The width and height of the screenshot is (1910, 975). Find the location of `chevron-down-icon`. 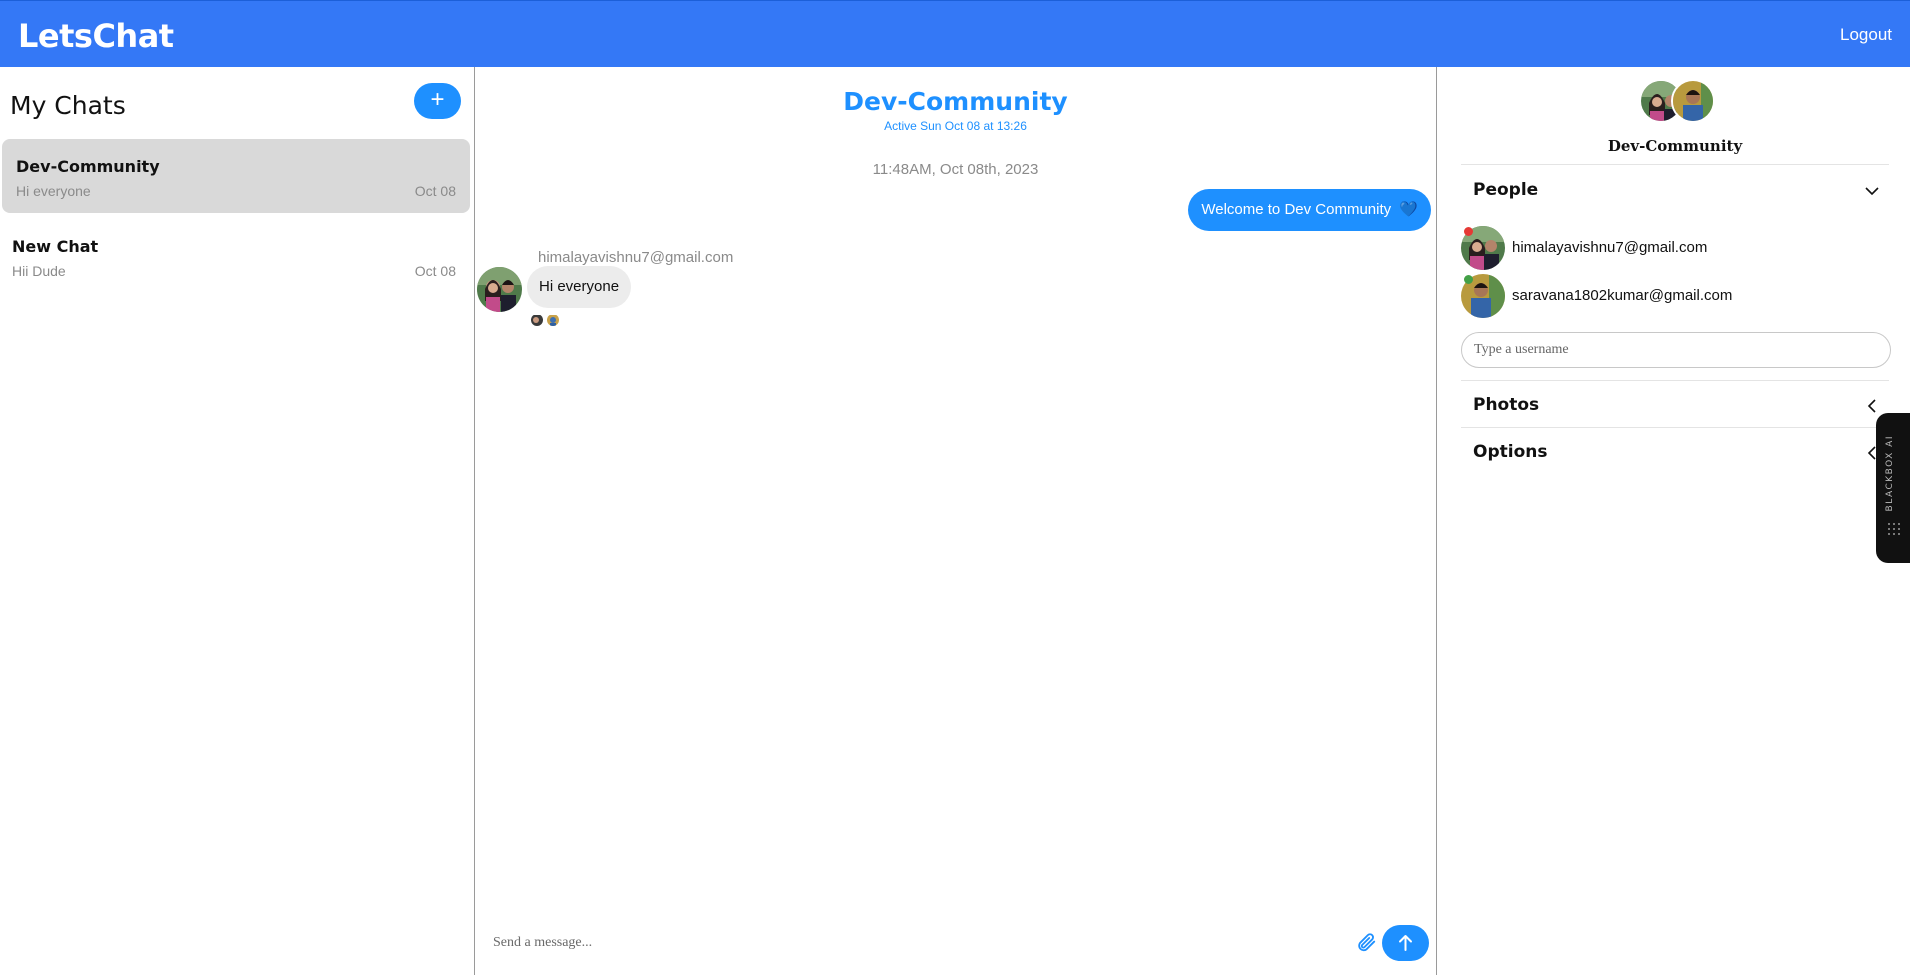

chevron-down-icon is located at coordinates (1872, 191).